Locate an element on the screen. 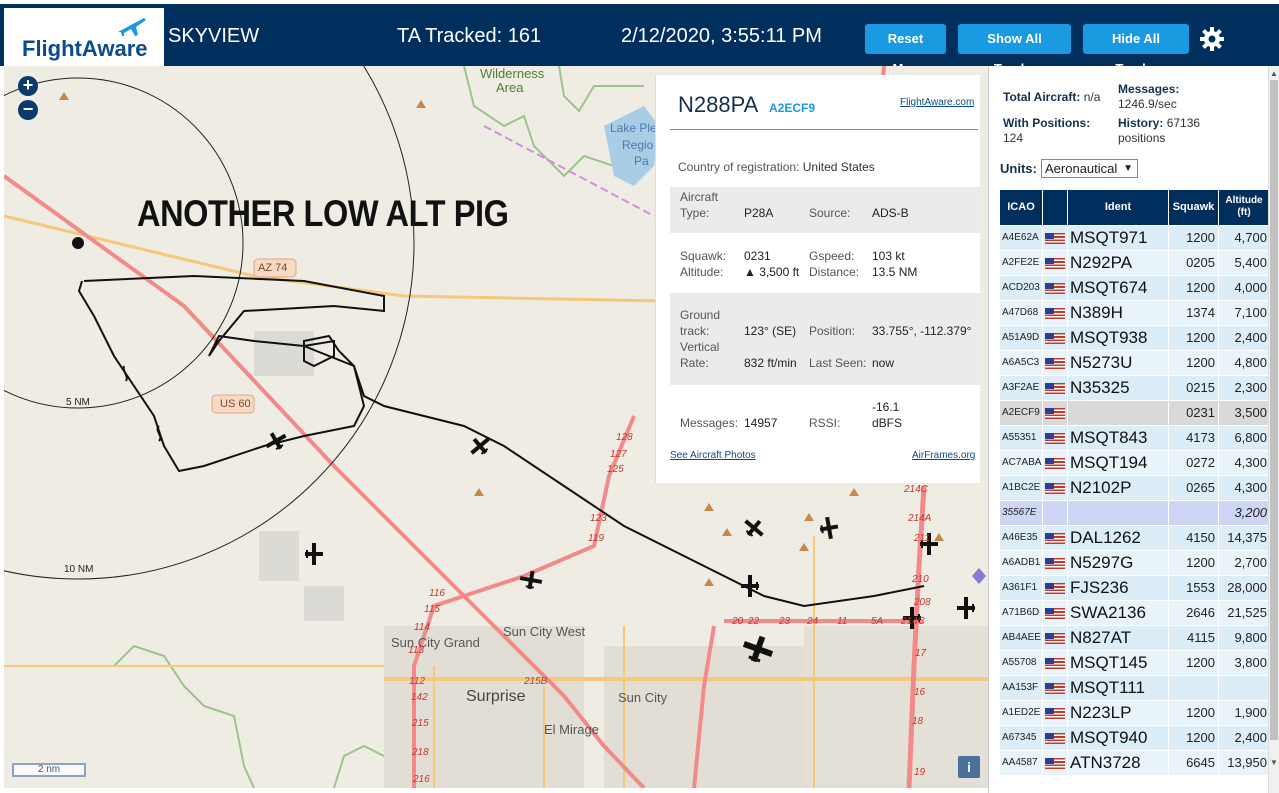  route-number: 11 is located at coordinates (842, 621).